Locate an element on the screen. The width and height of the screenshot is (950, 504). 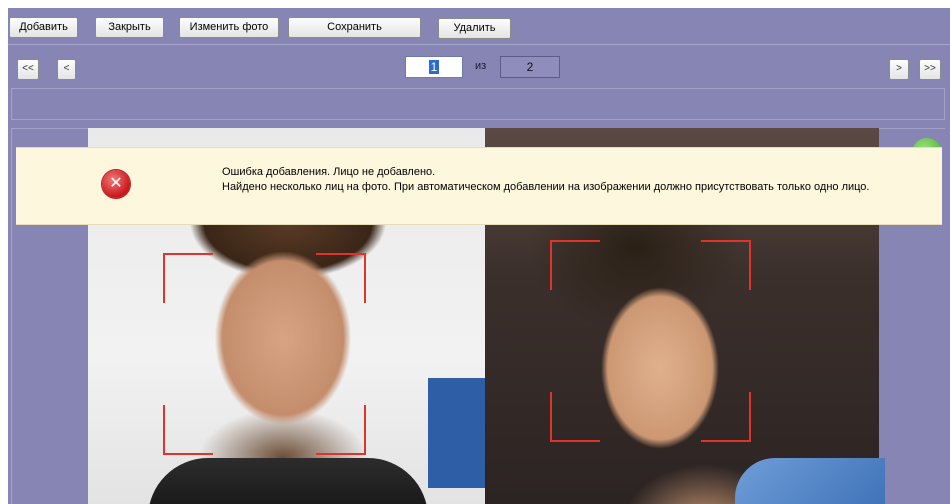
total-pages: 2 is located at coordinates (530, 67).